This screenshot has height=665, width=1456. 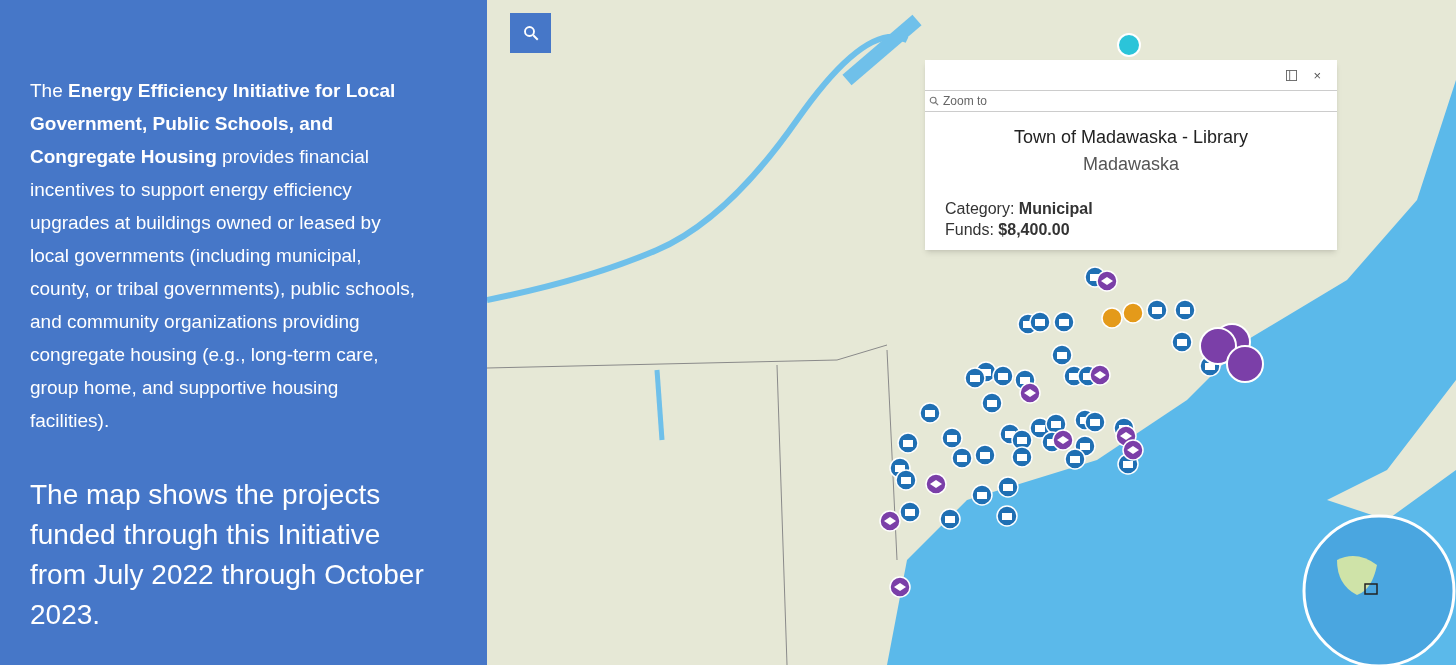 I want to click on popup-subtitle: Madawaska, so click(x=1130, y=164).